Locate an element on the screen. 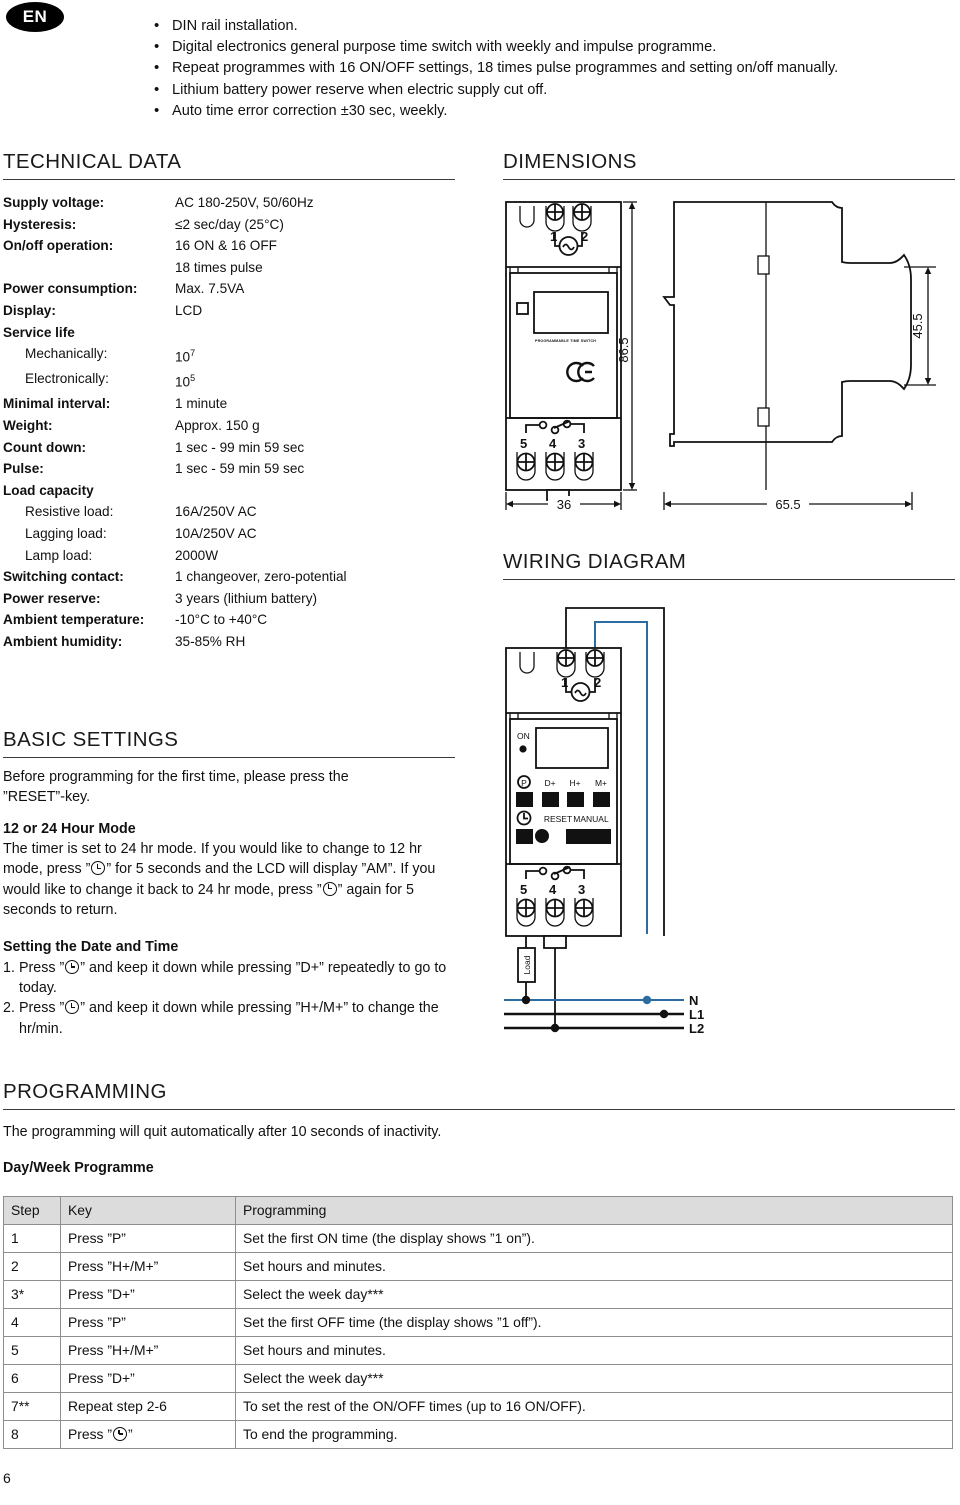 This screenshot has height=1505, width=960. table-row: 2 Press ”H+/M+” Set hours and minutes. is located at coordinates (478, 1266).